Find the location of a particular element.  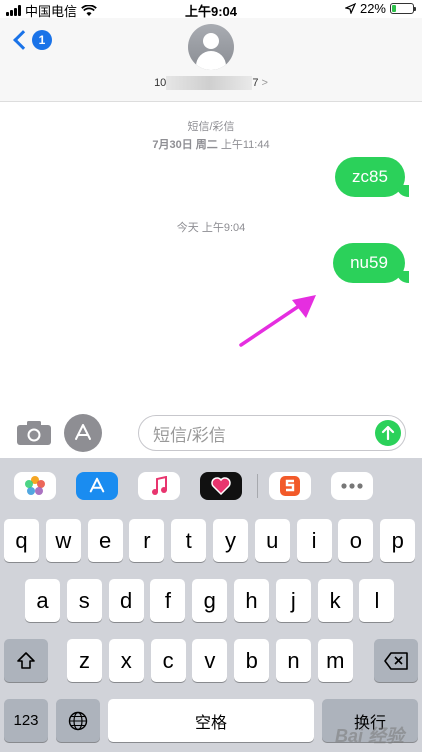

key-t: t is located at coordinates (189, 540).